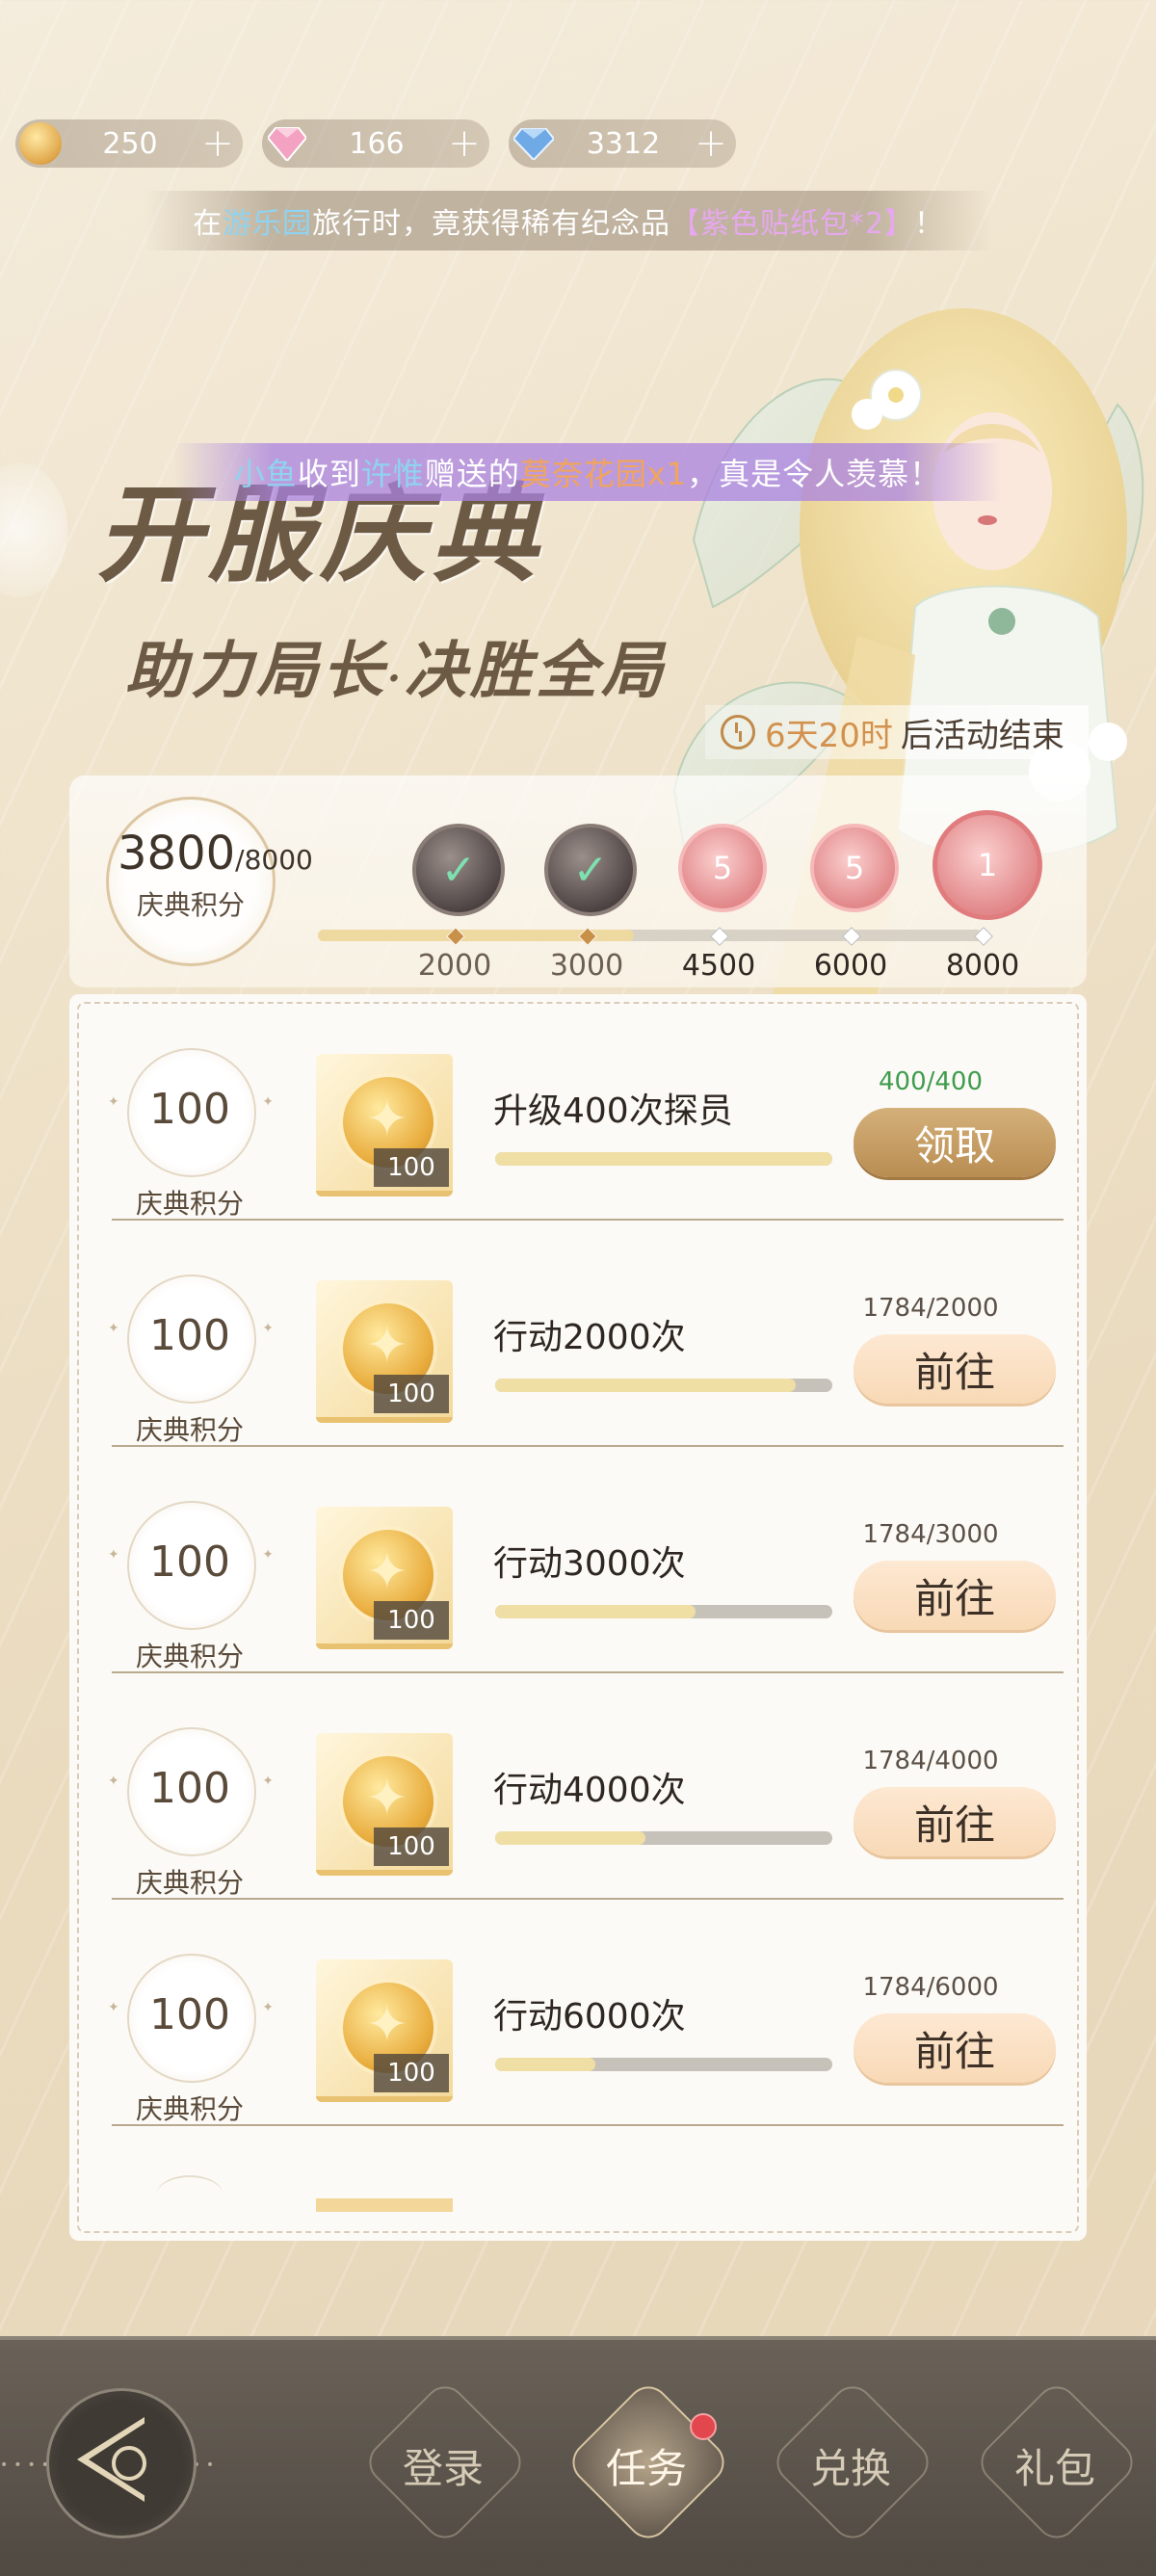  I want to click on task-name: 行动2000次, so click(589, 1338).